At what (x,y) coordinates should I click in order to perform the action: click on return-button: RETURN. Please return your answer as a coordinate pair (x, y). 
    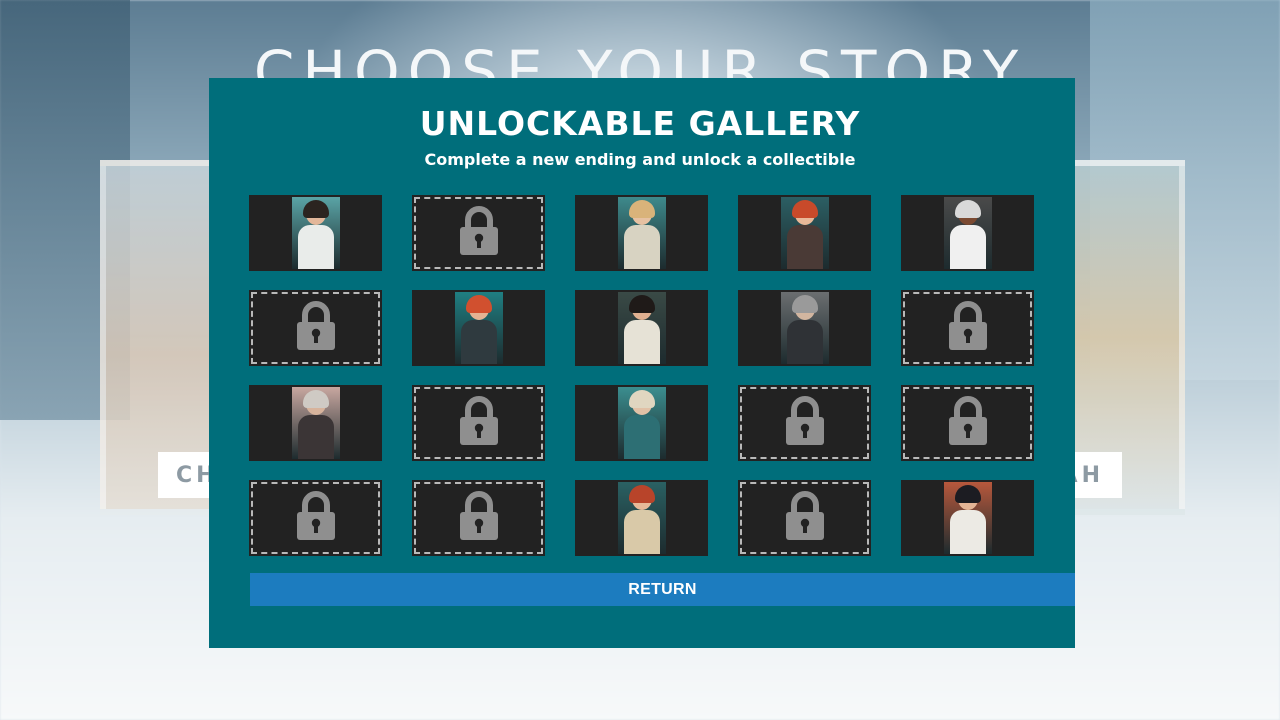
    Looking at the image, I should click on (662, 589).